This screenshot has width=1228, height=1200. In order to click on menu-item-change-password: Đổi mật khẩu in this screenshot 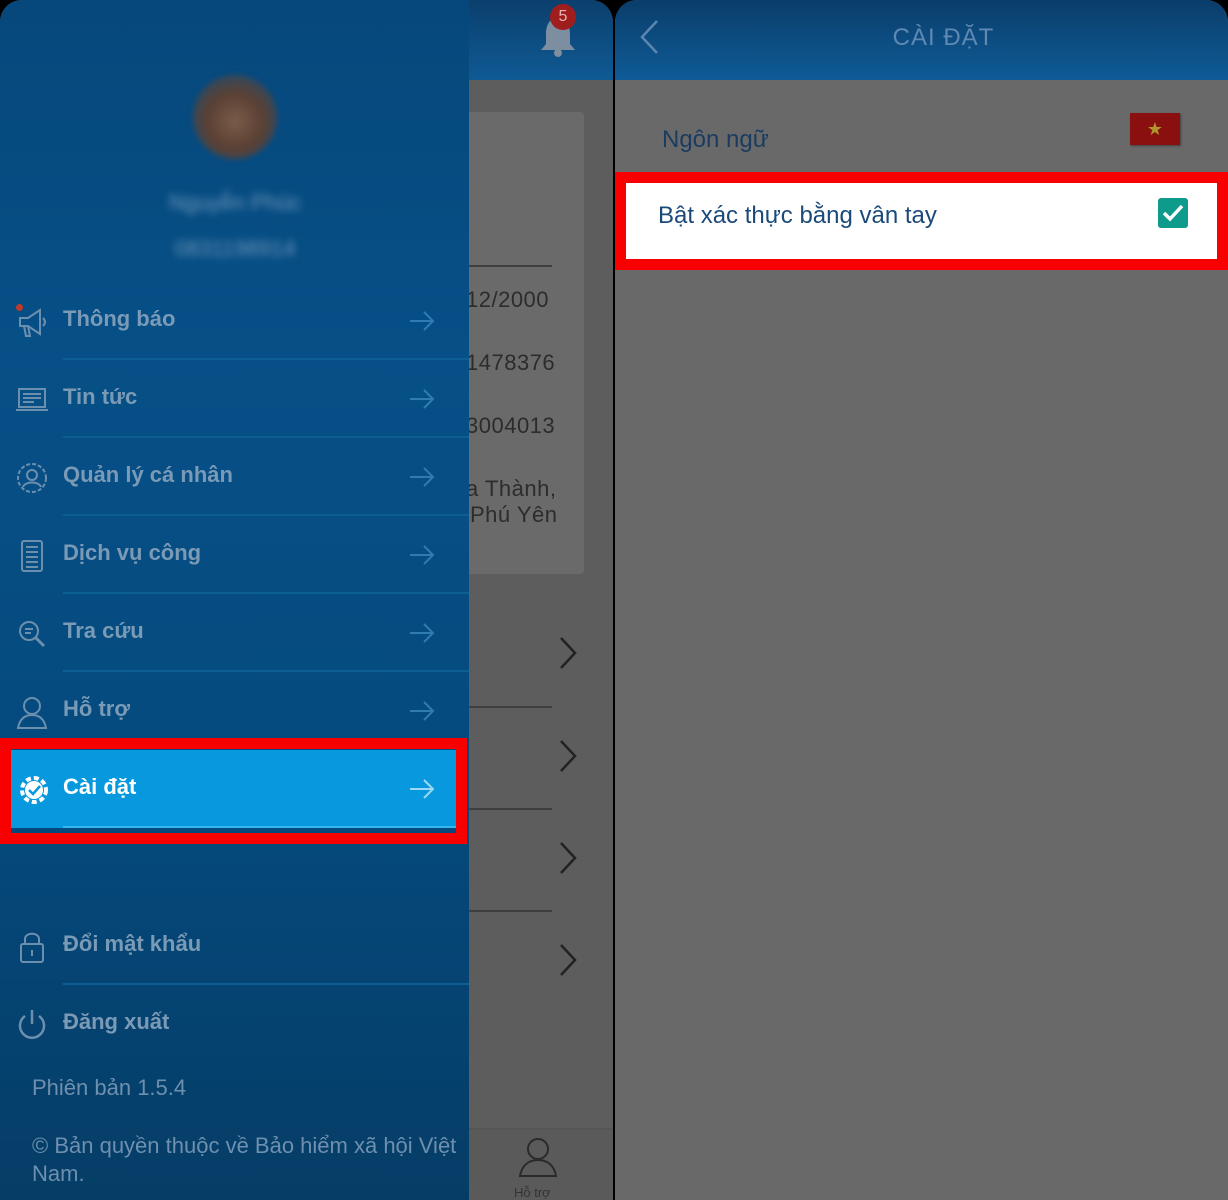, I will do `click(234, 946)`.